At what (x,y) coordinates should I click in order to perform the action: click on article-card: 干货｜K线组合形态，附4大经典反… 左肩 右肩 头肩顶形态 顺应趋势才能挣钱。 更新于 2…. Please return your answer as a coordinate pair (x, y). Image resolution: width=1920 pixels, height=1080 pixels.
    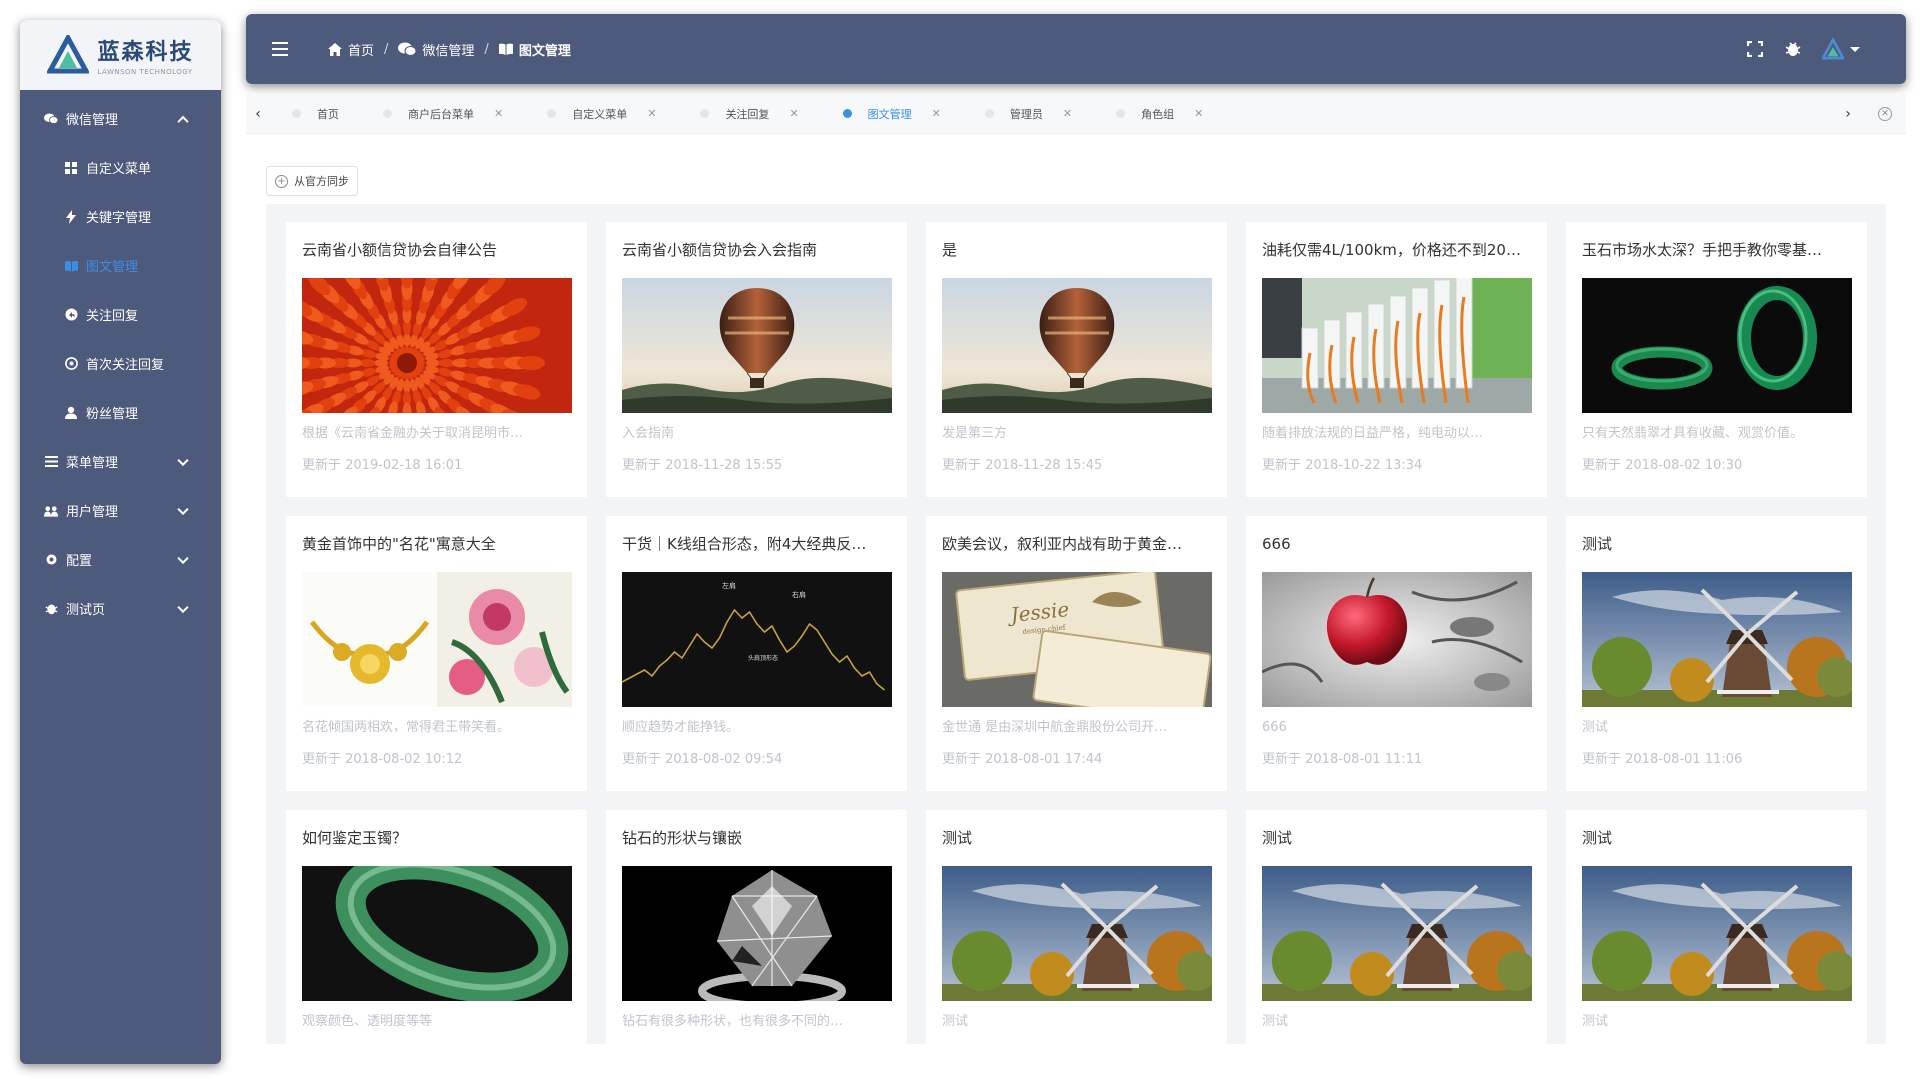
    Looking at the image, I should click on (756, 653).